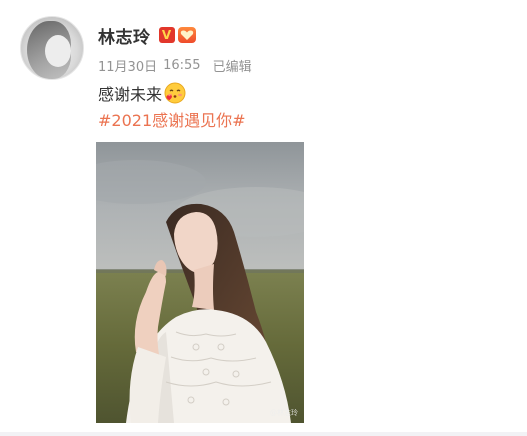 Image resolution: width=527 pixels, height=436 pixels. I want to click on post-date: 11月30日, so click(127, 65).